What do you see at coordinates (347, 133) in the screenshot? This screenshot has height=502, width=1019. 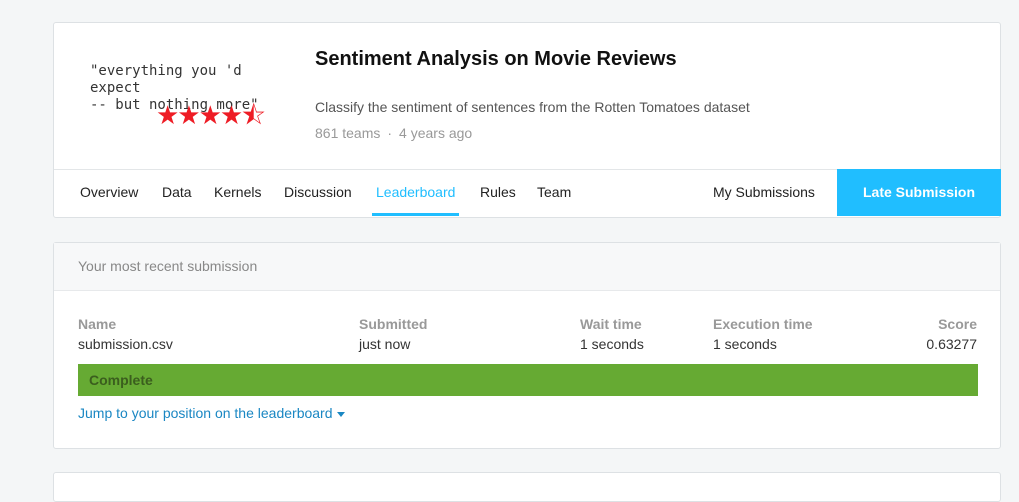 I see `teams-count: 861 teams` at bounding box center [347, 133].